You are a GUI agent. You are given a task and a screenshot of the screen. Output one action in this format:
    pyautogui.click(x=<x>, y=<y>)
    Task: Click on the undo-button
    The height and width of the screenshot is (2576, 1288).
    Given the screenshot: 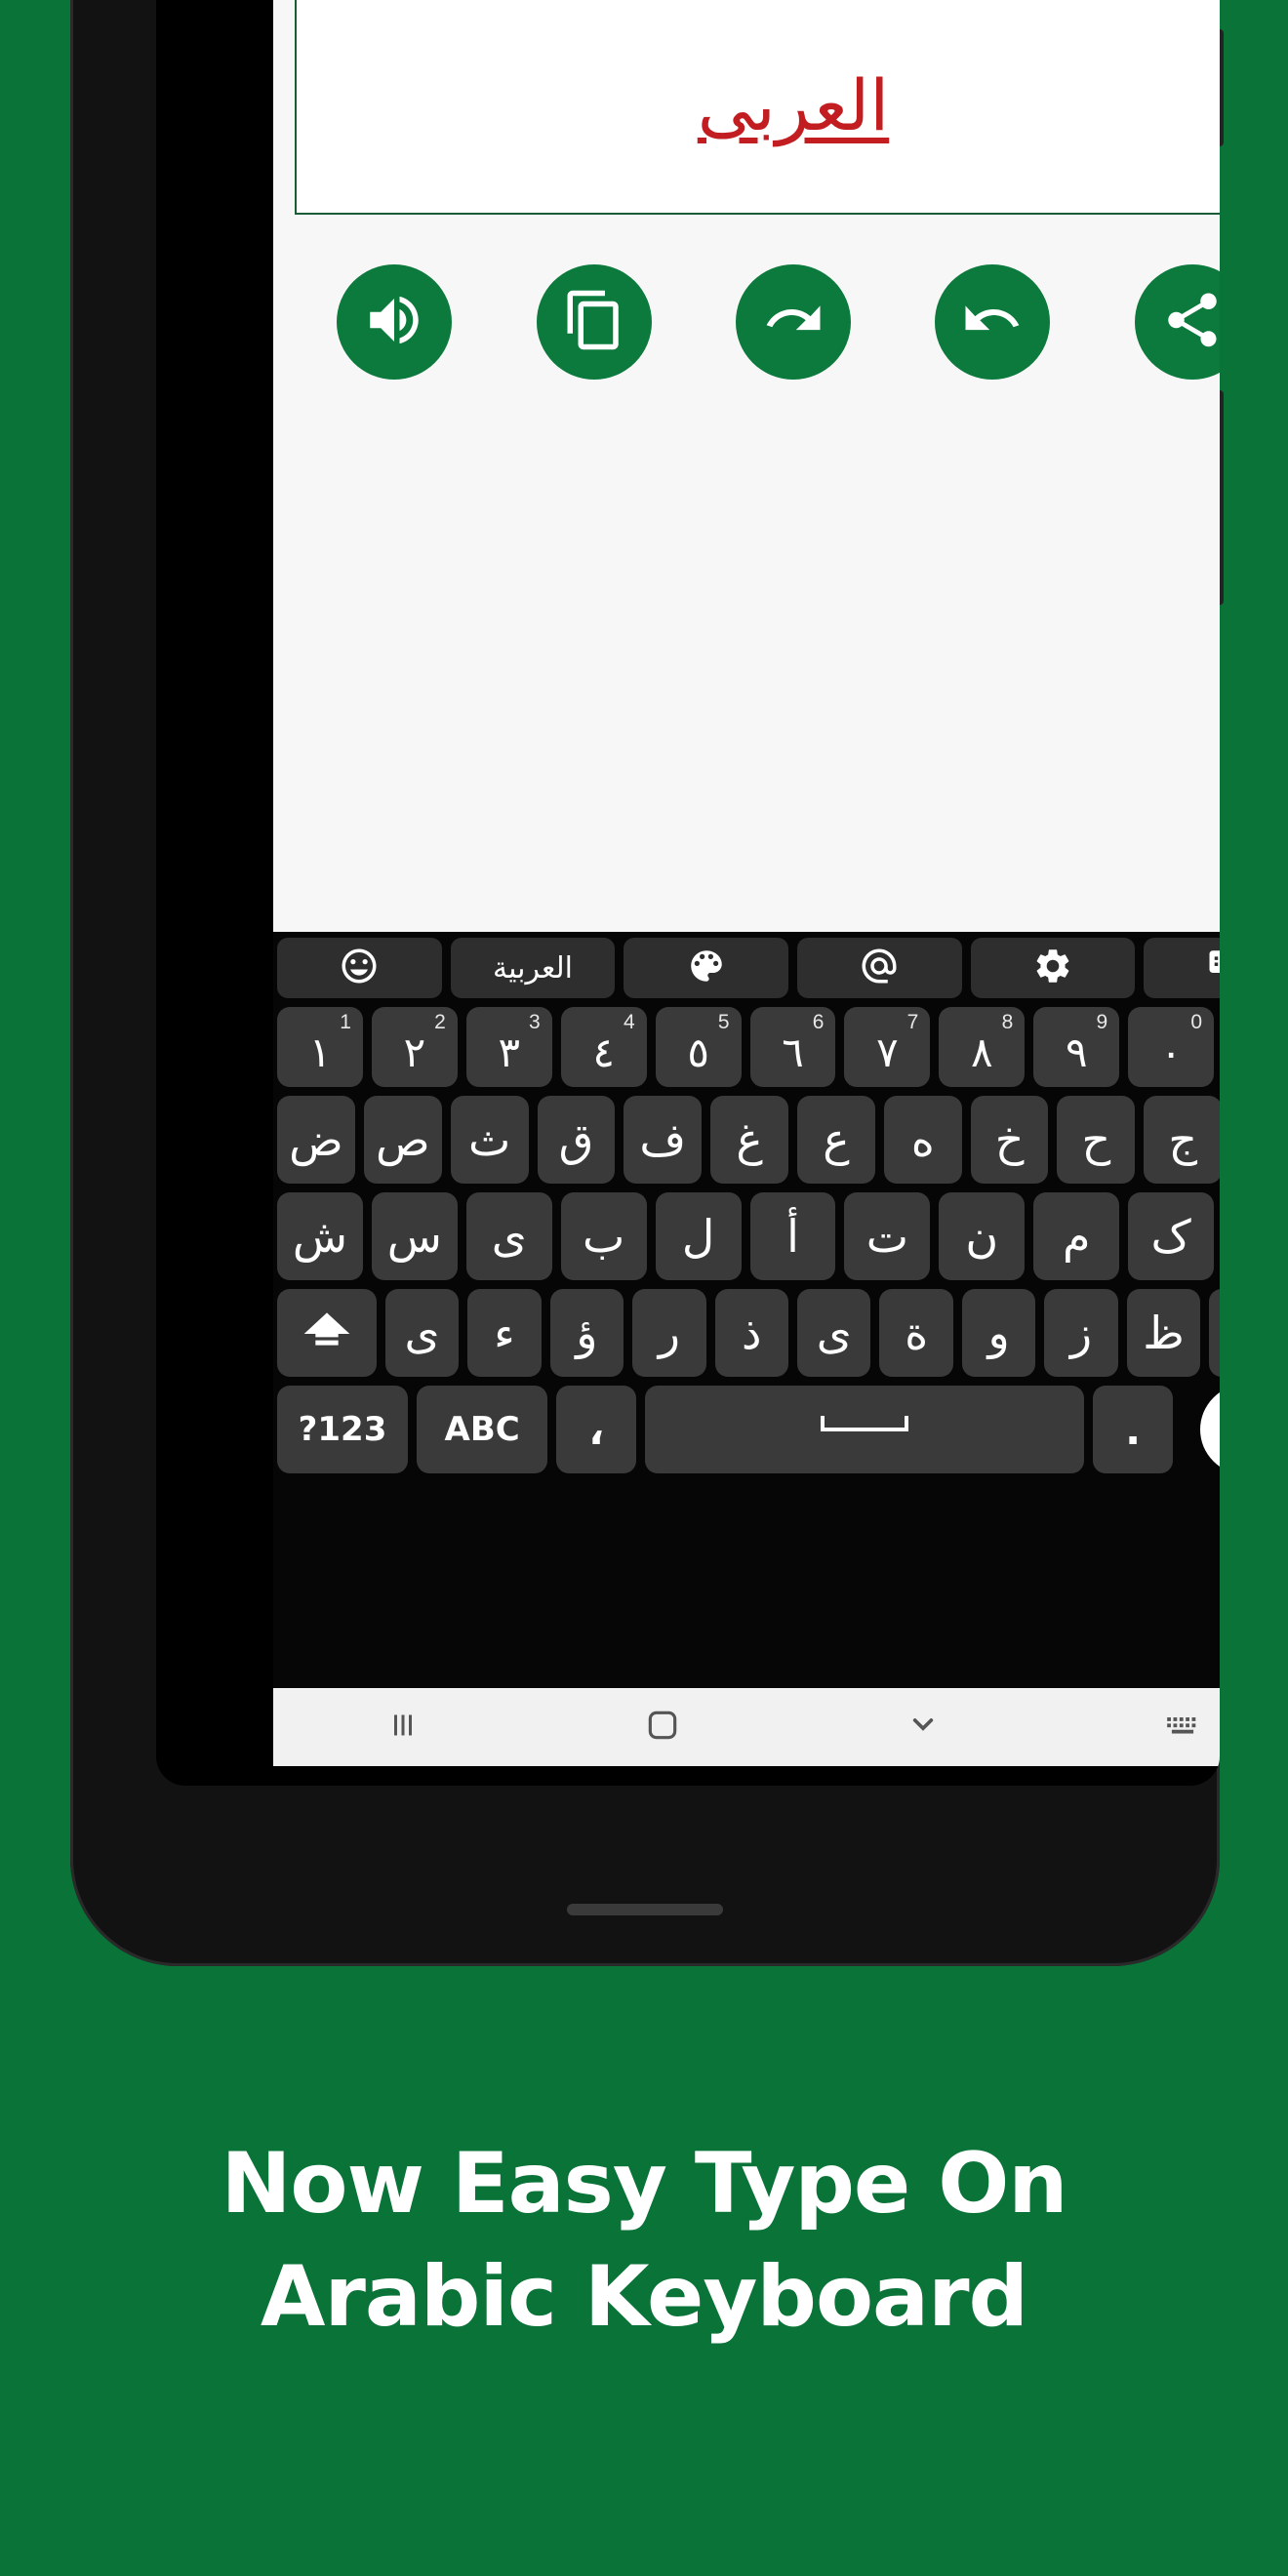 What is the action you would take?
    pyautogui.click(x=993, y=322)
    